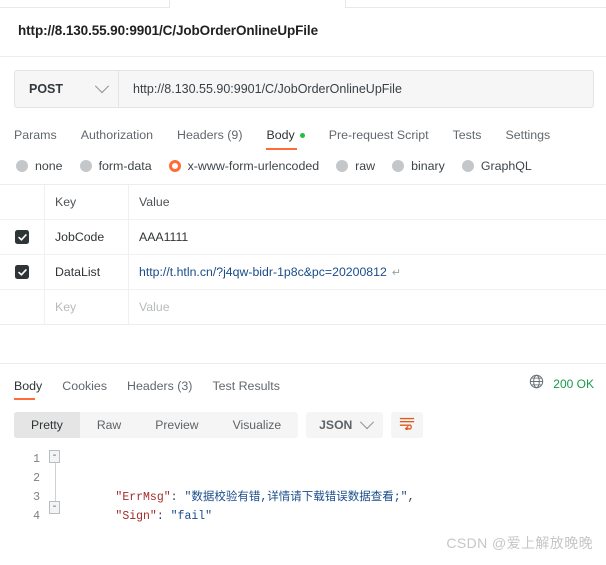 This screenshot has width=606, height=565. What do you see at coordinates (355, 166) in the screenshot?
I see `body-type-raw: raw` at bounding box center [355, 166].